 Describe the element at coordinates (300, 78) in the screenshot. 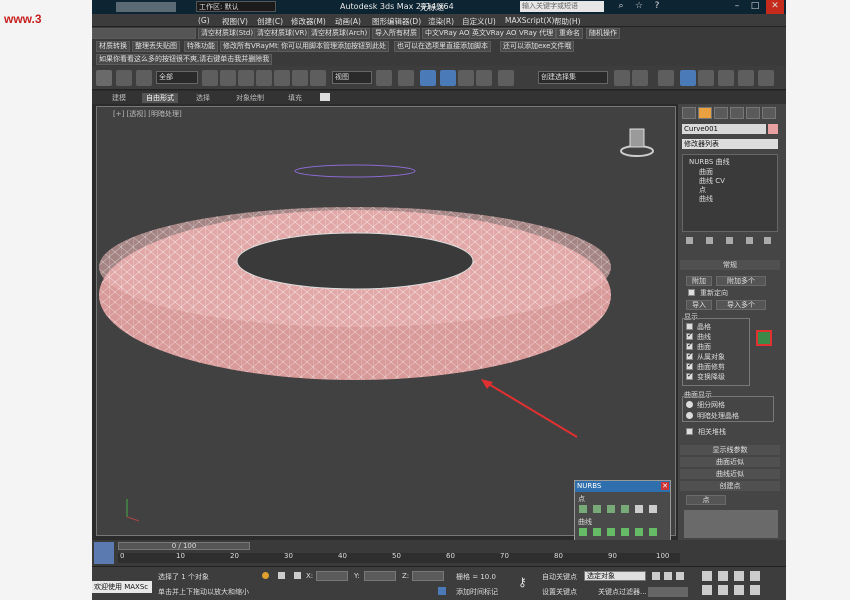

I see `rotate-icon` at that location.